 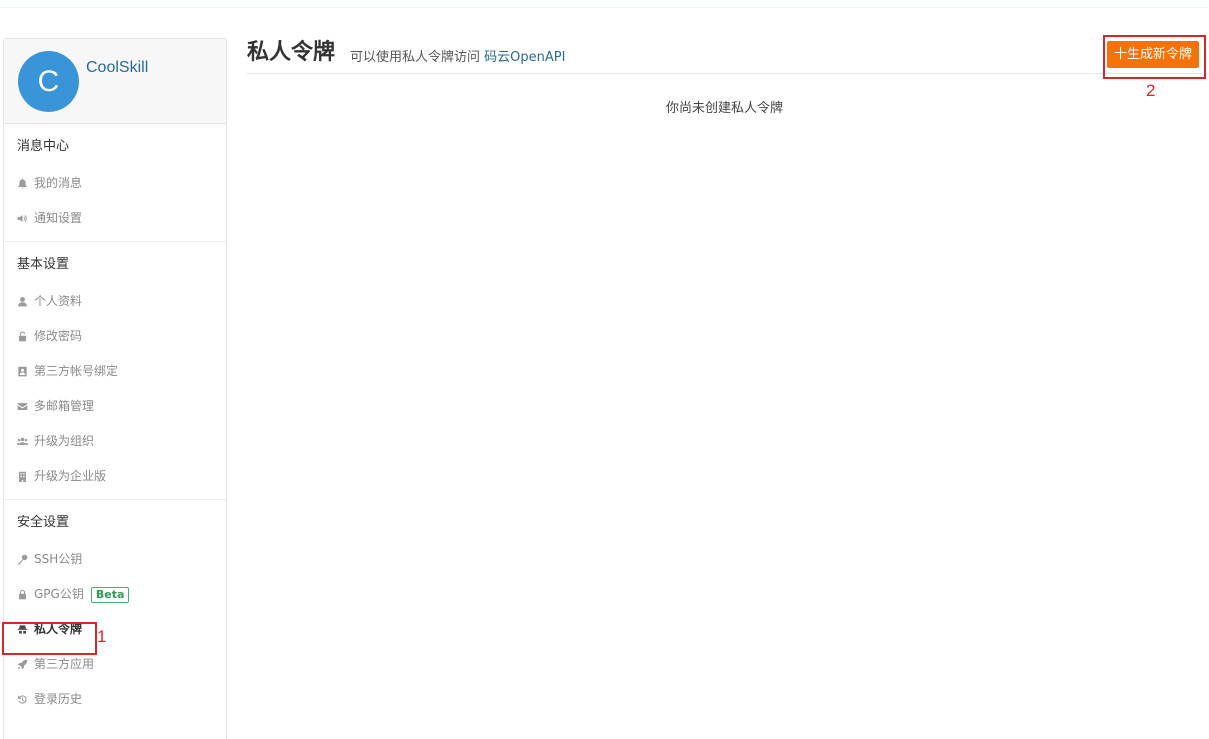 I want to click on sidebar-group-security: 安全设置 SSH公钥 GPG公钥 Beta 私人令牌 第三方应用 登录历史, so click(x=115, y=611).